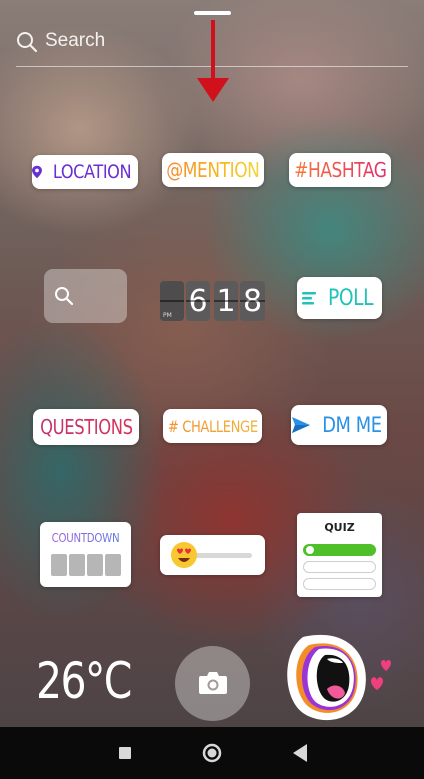 This screenshot has width=424, height=779. I want to click on check-icon, so click(310, 550).